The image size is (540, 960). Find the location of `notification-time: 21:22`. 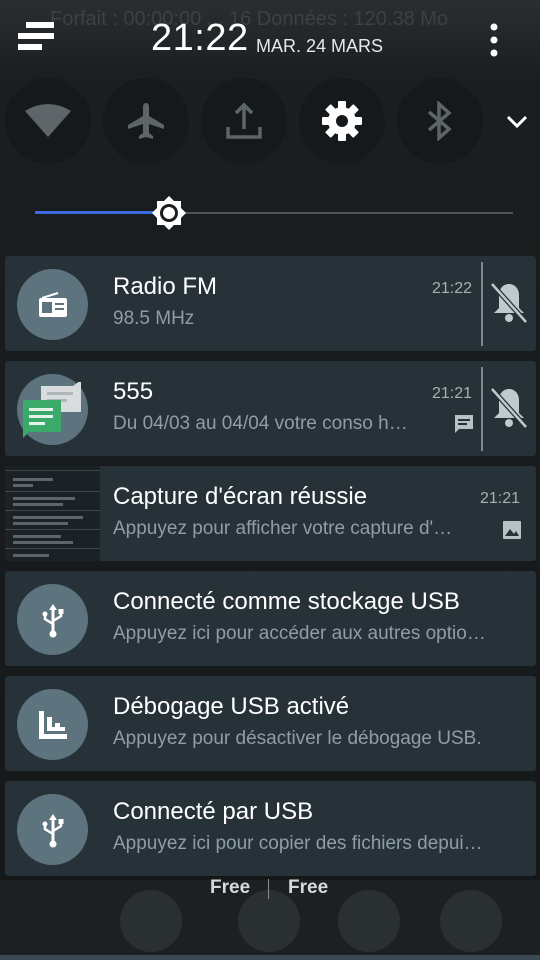

notification-time: 21:22 is located at coordinates (452, 288).